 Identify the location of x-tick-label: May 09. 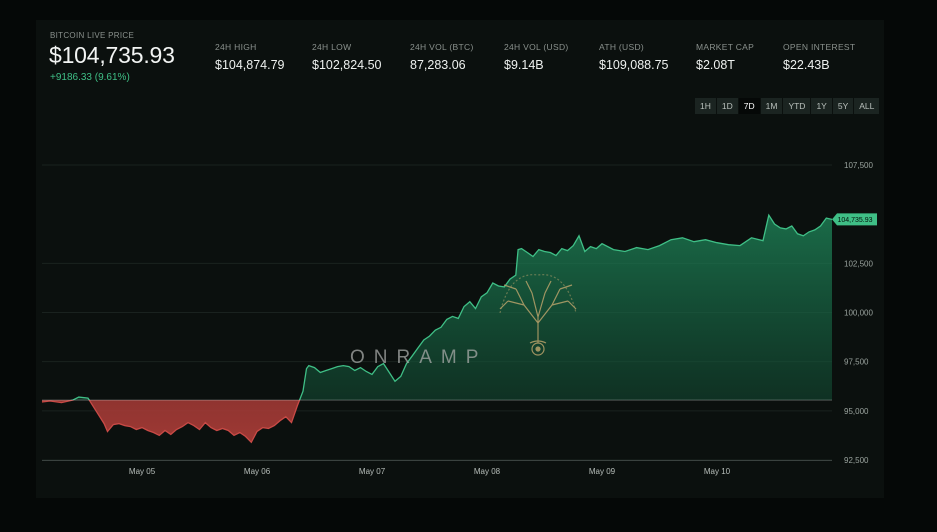
(602, 471).